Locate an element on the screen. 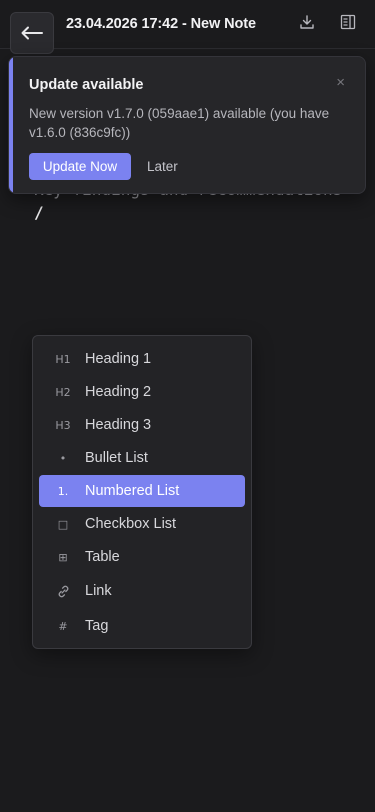 The height and width of the screenshot is (812, 375). menu-item-table: ⊞ Table is located at coordinates (142, 557).